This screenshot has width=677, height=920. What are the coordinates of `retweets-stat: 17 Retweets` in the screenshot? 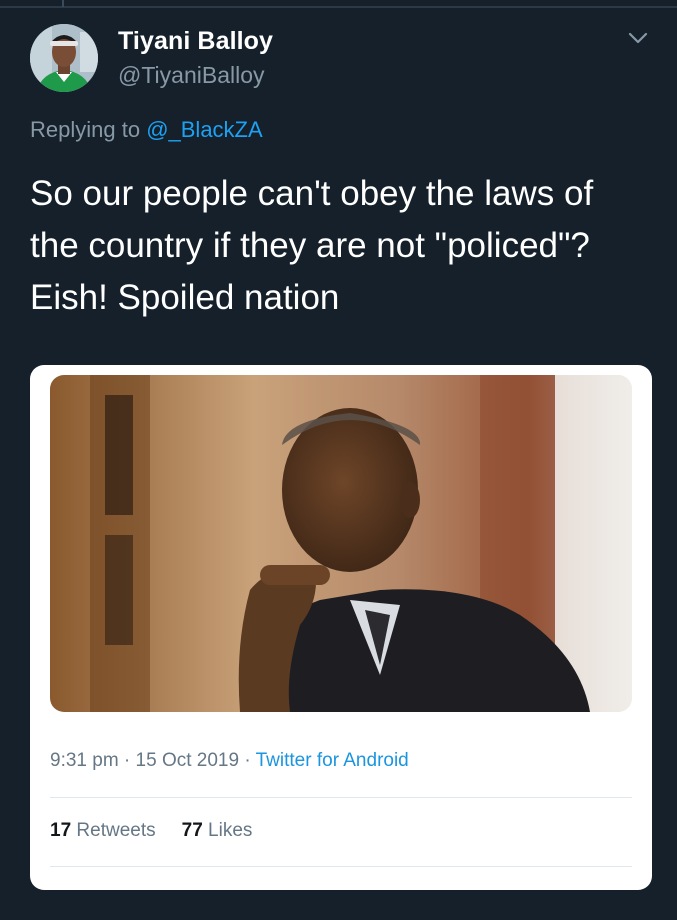 It's located at (103, 830).